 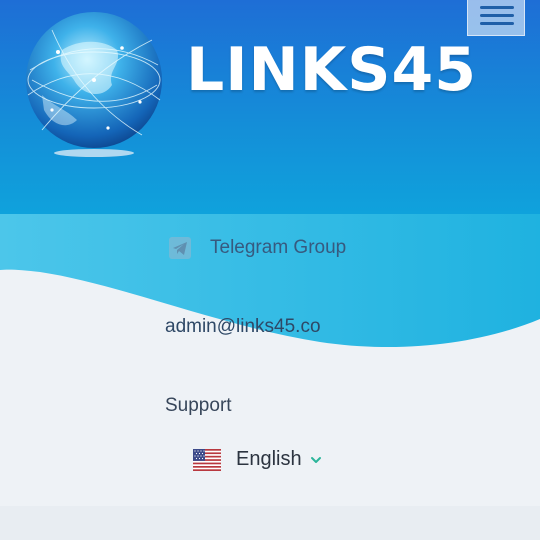 What do you see at coordinates (243, 327) in the screenshot?
I see `email-link: admin@links45.co` at bounding box center [243, 327].